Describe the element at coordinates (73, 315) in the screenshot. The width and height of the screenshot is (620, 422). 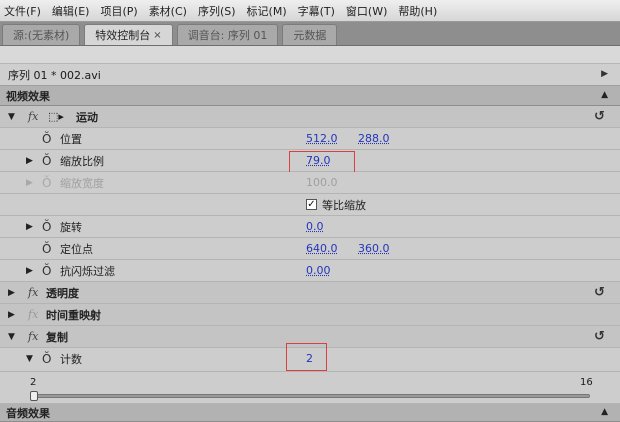
I see `effect-time-remapping-label: 时间重映射` at that location.